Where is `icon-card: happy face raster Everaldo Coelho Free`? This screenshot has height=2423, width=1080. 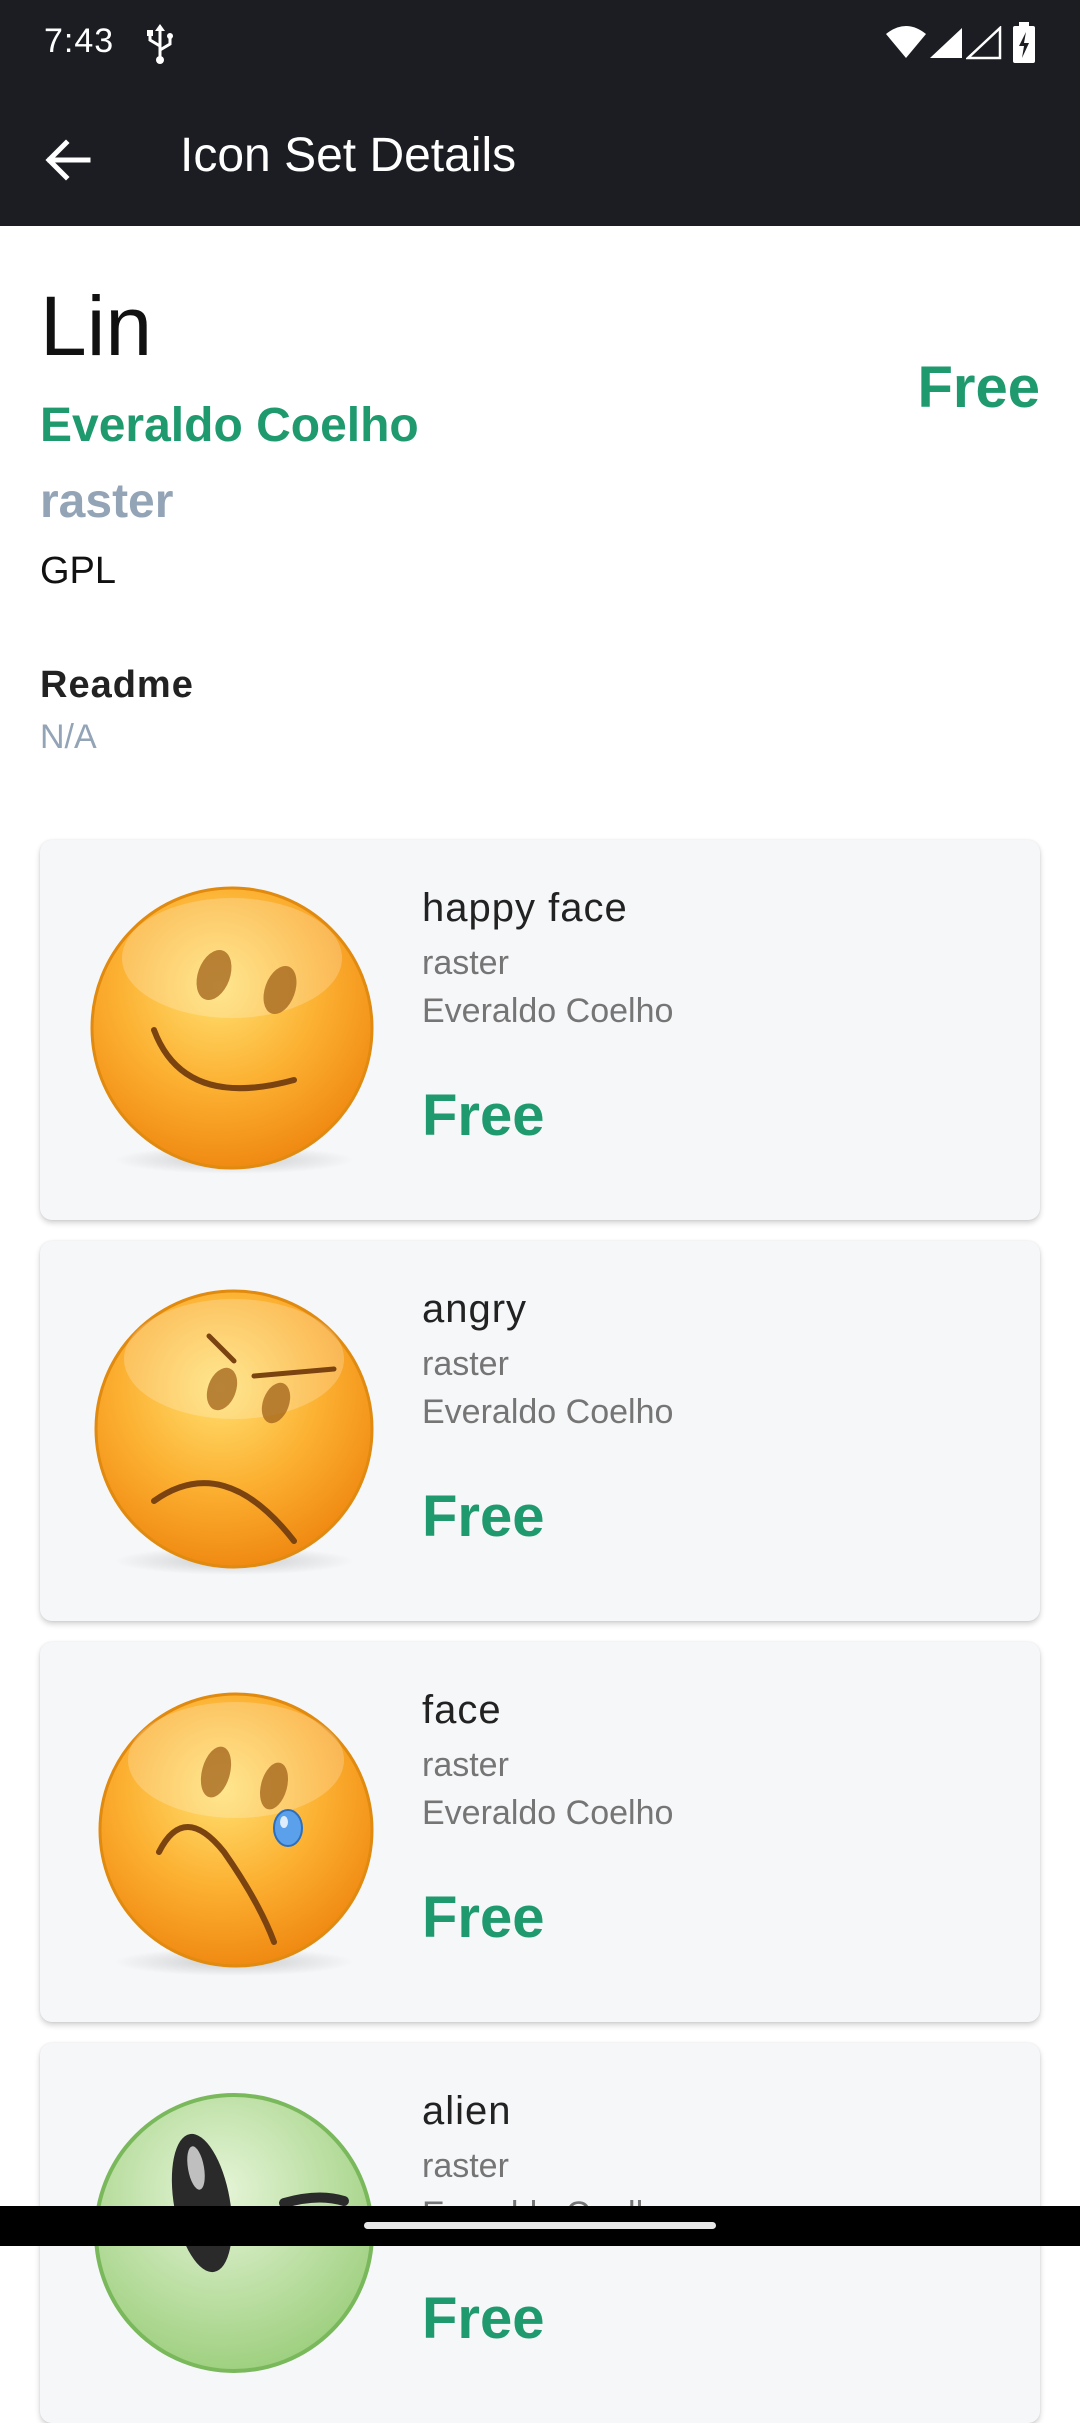 icon-card: happy face raster Everaldo Coelho Free is located at coordinates (540, 1030).